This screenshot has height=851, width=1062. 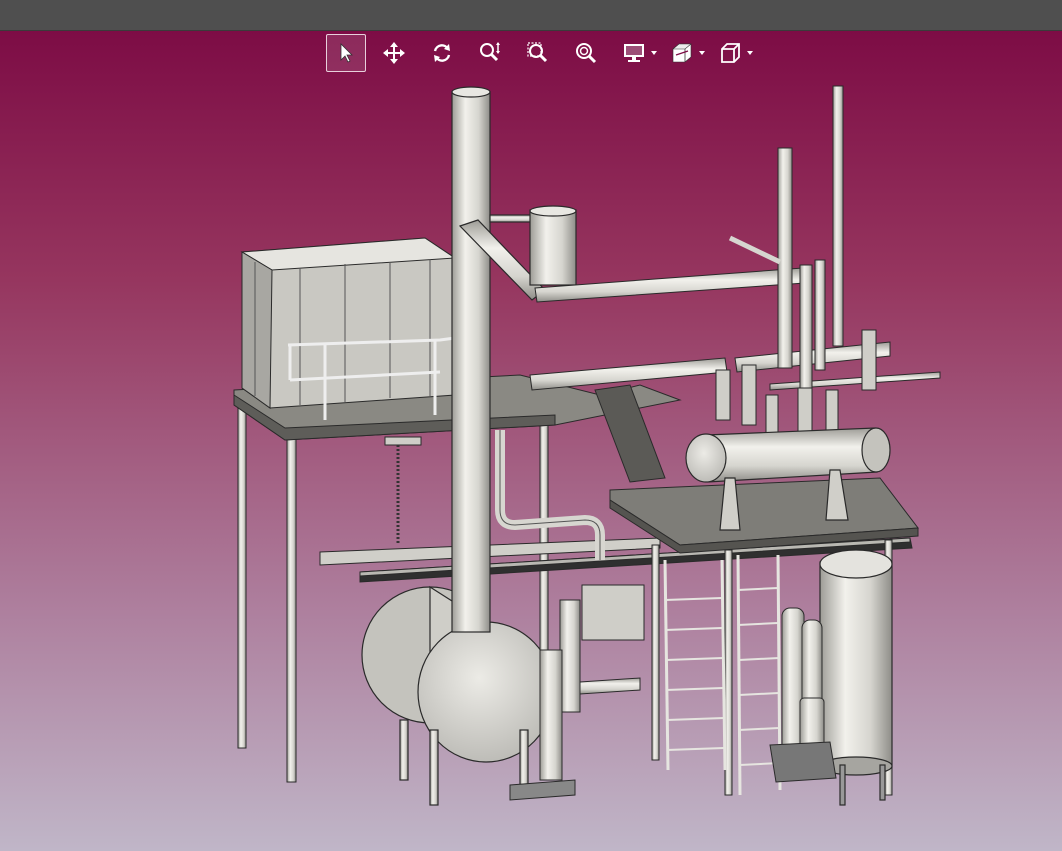 I want to click on zoom-button, so click(x=490, y=53).